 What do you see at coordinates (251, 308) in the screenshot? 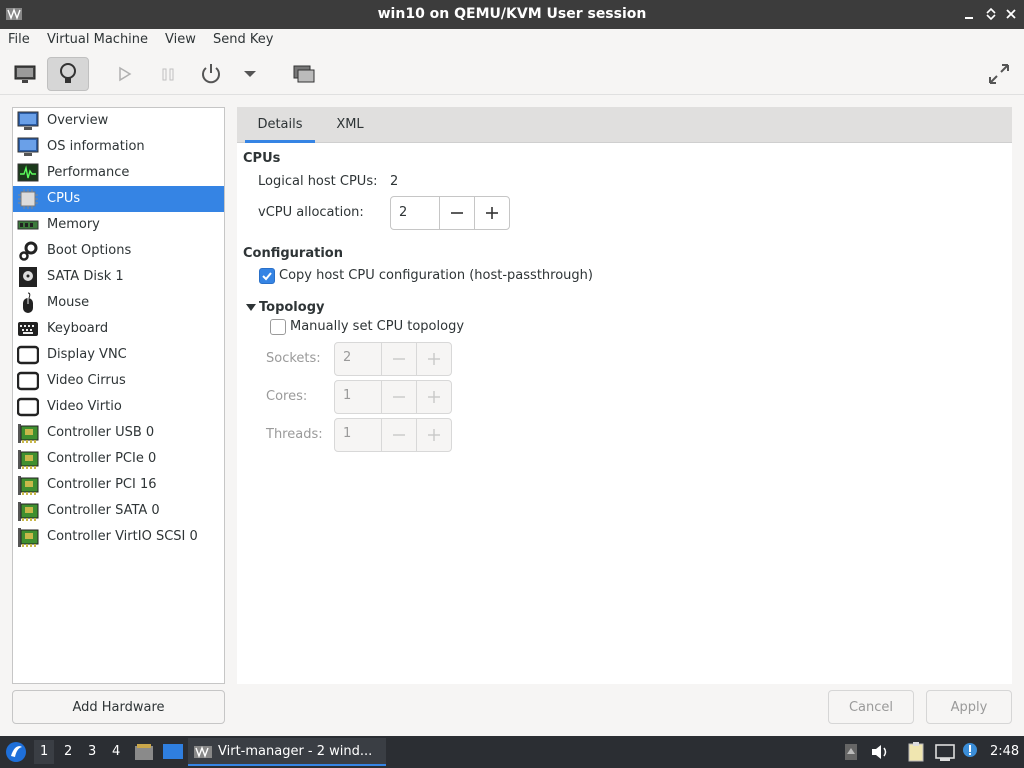
I see `expander-triangle-icon` at bounding box center [251, 308].